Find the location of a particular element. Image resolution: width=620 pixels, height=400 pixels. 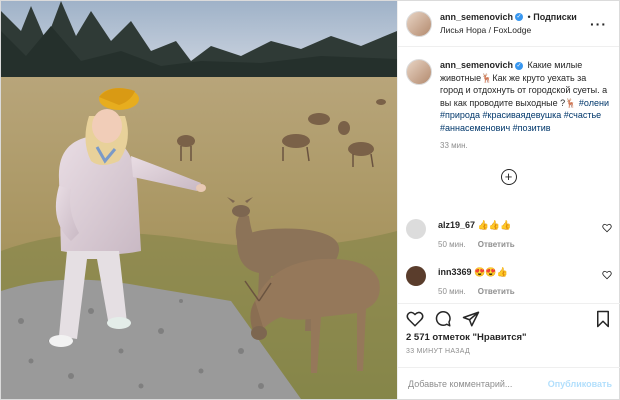

comment-text: 😍😍👍 is located at coordinates (491, 272).